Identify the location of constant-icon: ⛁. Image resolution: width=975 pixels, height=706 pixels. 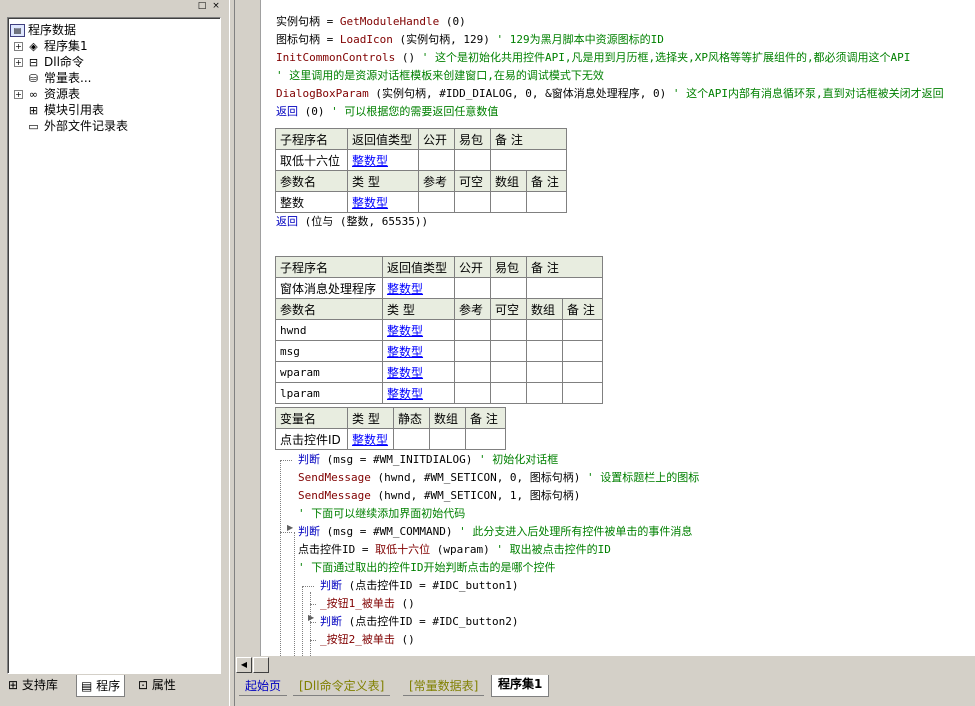
(33, 78).